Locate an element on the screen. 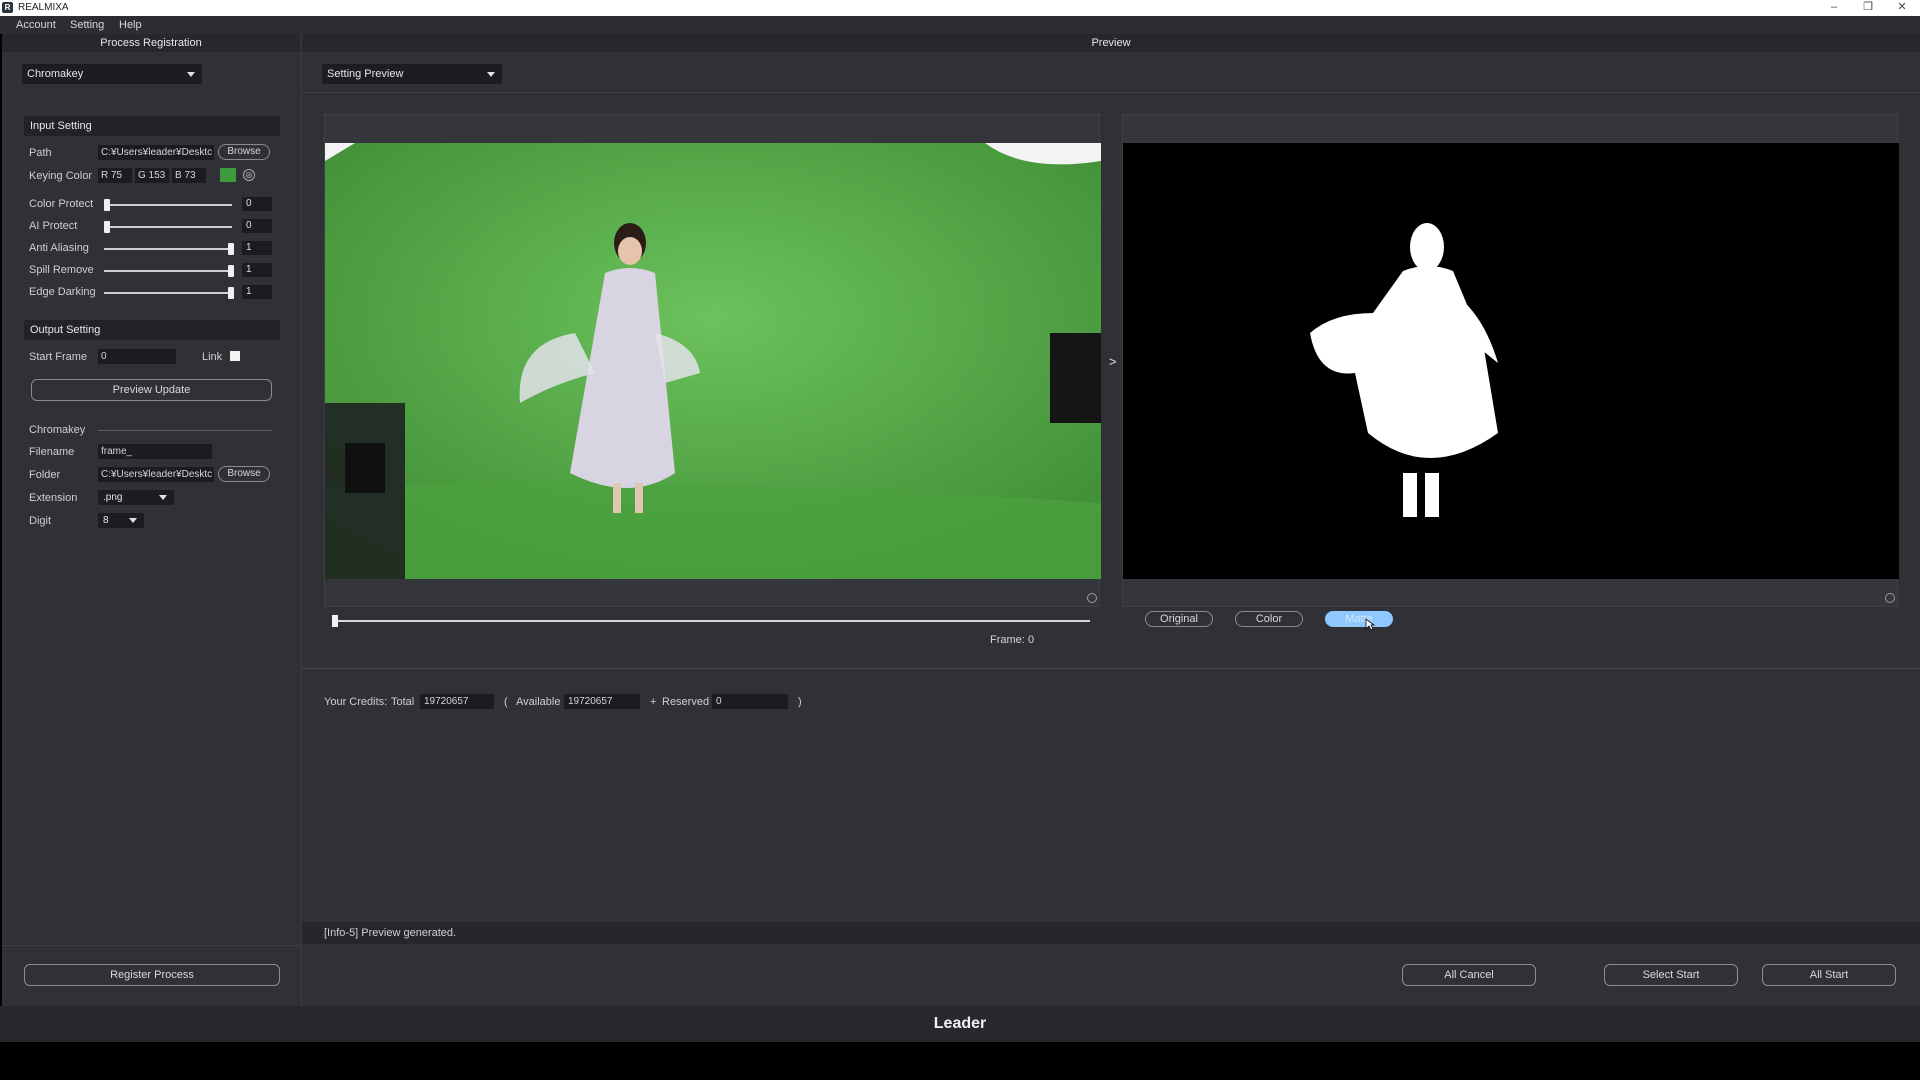 The height and width of the screenshot is (1080, 1920). digit-label: Digit is located at coordinates (40, 521).